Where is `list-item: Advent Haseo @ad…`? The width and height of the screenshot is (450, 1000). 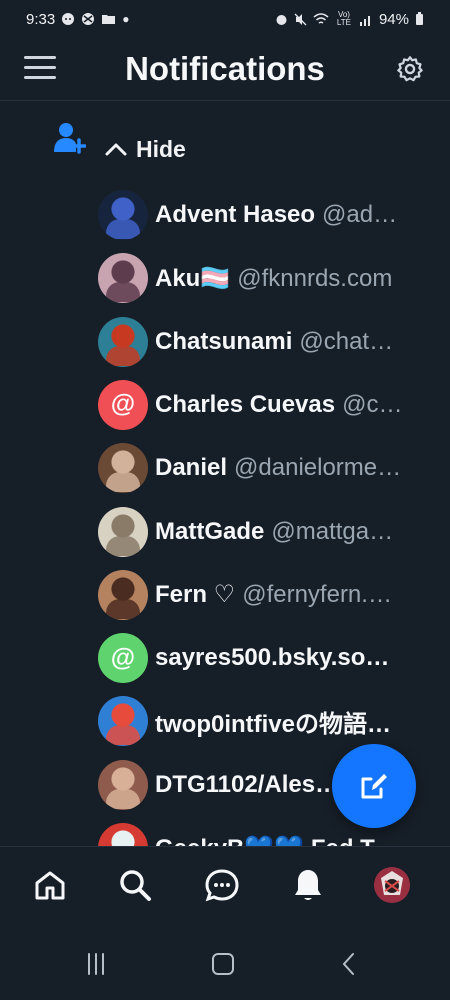 list-item: Advent Haseo @ad… is located at coordinates (265, 215).